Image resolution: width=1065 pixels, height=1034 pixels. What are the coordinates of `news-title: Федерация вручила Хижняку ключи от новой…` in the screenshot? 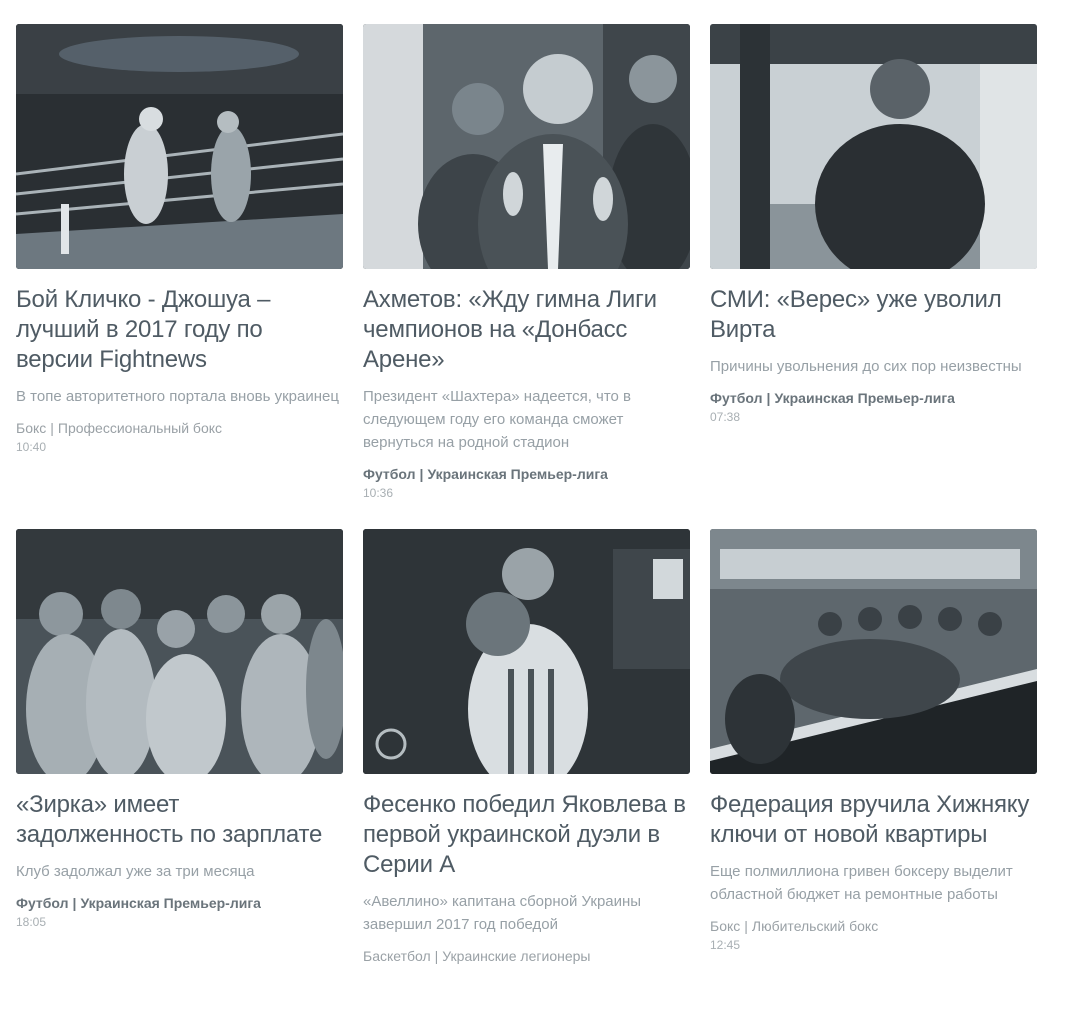 It's located at (873, 820).